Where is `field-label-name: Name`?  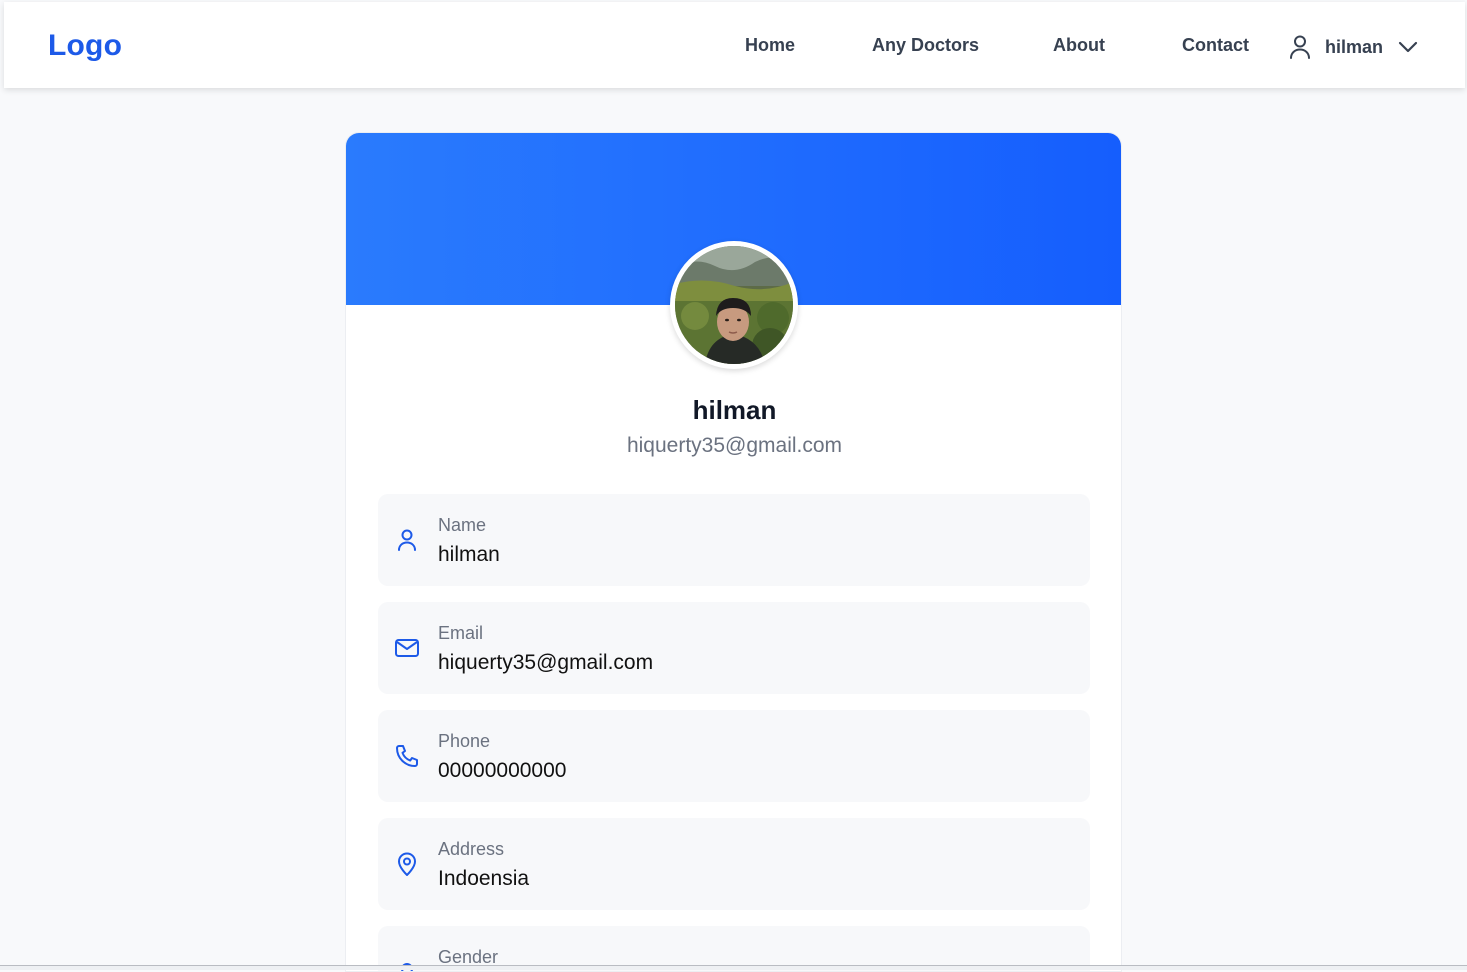
field-label-name: Name is located at coordinates (462, 525).